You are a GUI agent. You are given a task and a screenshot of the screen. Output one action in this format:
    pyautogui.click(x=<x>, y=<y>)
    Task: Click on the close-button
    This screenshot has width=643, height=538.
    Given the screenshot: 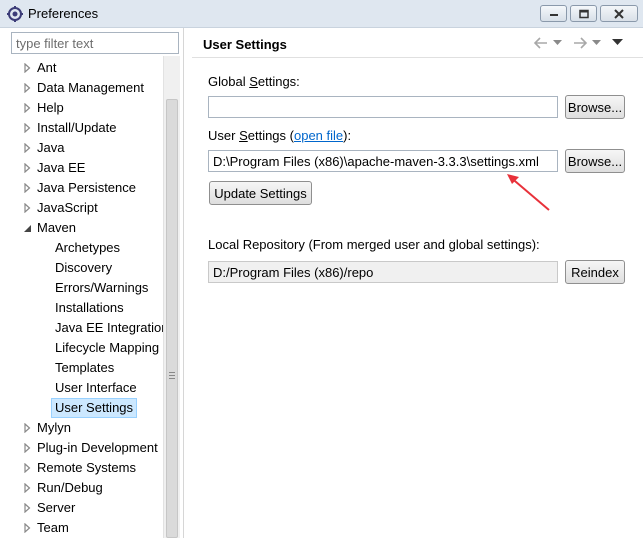 What is the action you would take?
    pyautogui.click(x=619, y=13)
    